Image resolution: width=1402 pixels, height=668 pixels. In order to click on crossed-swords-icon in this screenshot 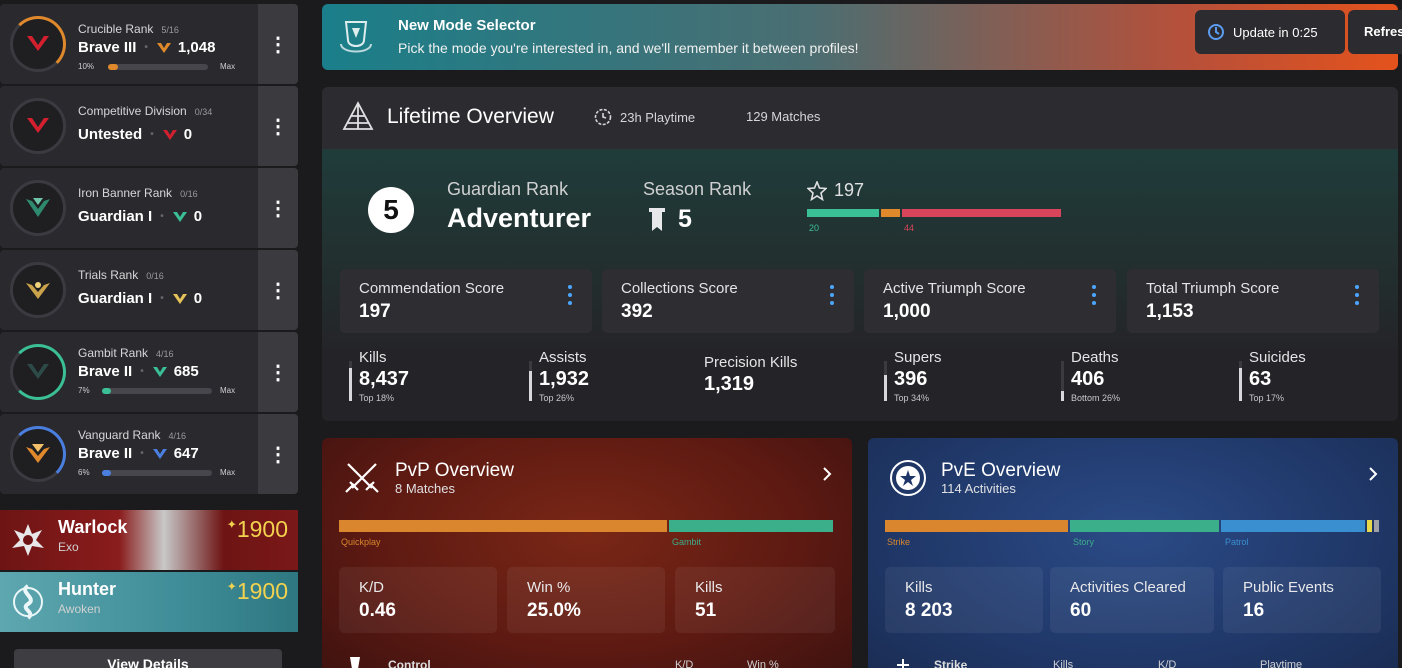, I will do `click(362, 478)`.